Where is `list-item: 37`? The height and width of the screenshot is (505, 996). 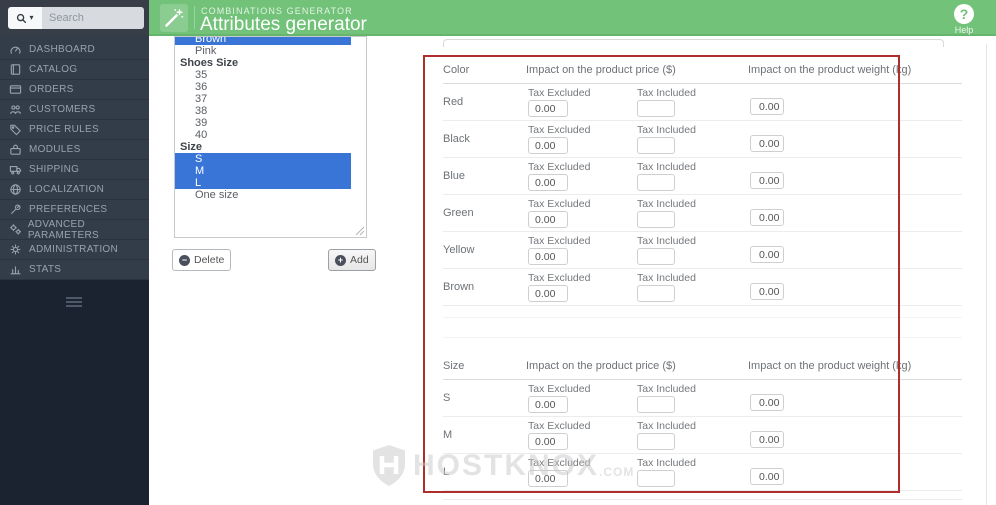 list-item: 37 is located at coordinates (263, 99).